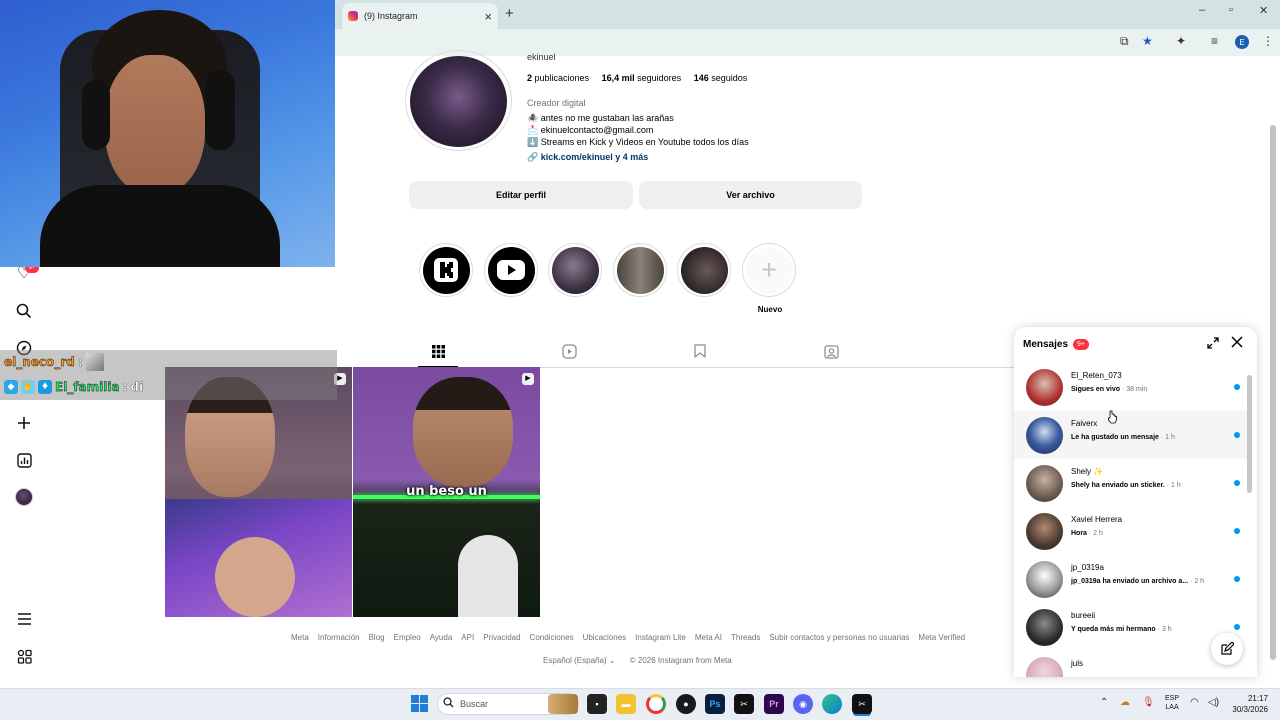 The image size is (1280, 720). Describe the element at coordinates (569, 351) in the screenshot. I see `reels-tab` at that location.